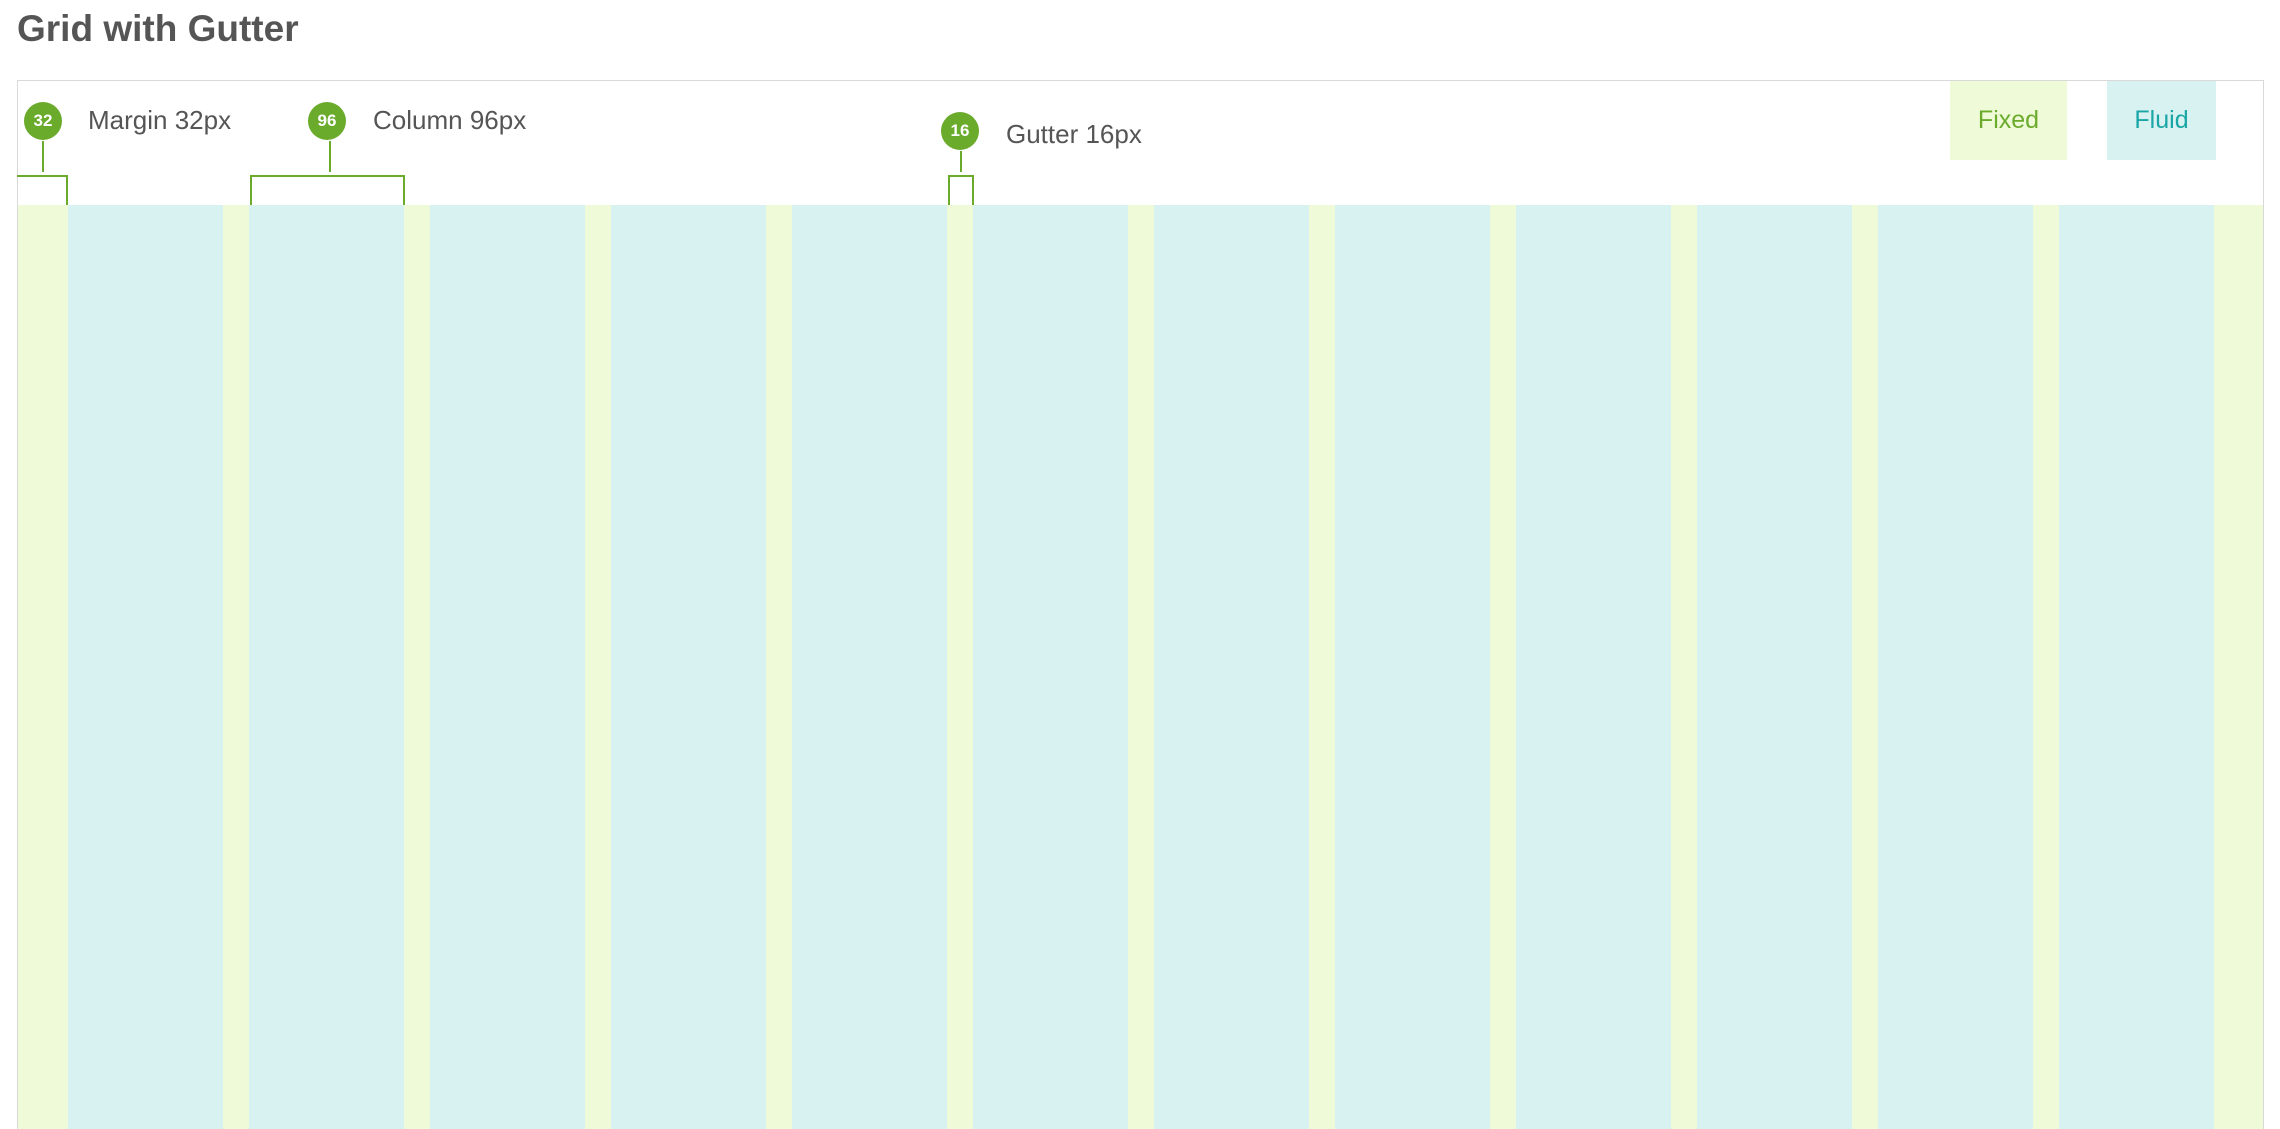  What do you see at coordinates (330, 156) in the screenshot?
I see `column-pointer-line` at bounding box center [330, 156].